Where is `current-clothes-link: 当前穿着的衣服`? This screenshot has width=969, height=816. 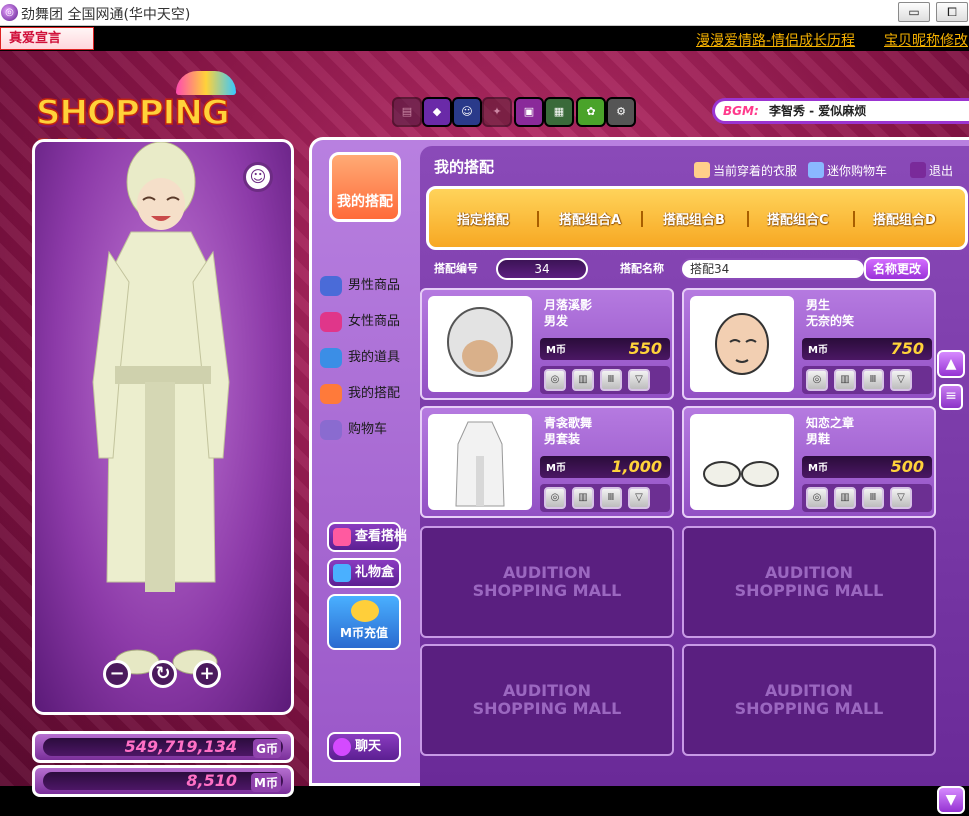 current-clothes-link: 当前穿着的衣服 is located at coordinates (745, 170).